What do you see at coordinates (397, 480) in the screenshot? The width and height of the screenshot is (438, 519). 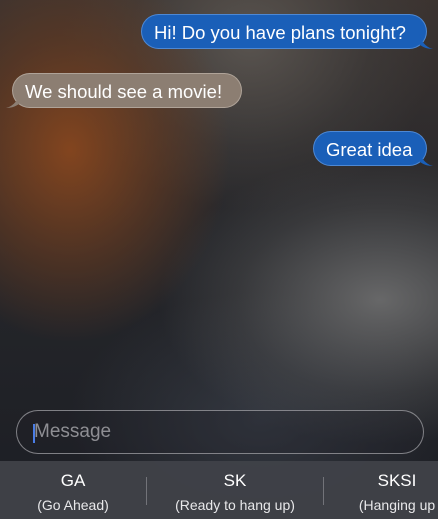 I see `suggestion-code: SKSI` at bounding box center [397, 480].